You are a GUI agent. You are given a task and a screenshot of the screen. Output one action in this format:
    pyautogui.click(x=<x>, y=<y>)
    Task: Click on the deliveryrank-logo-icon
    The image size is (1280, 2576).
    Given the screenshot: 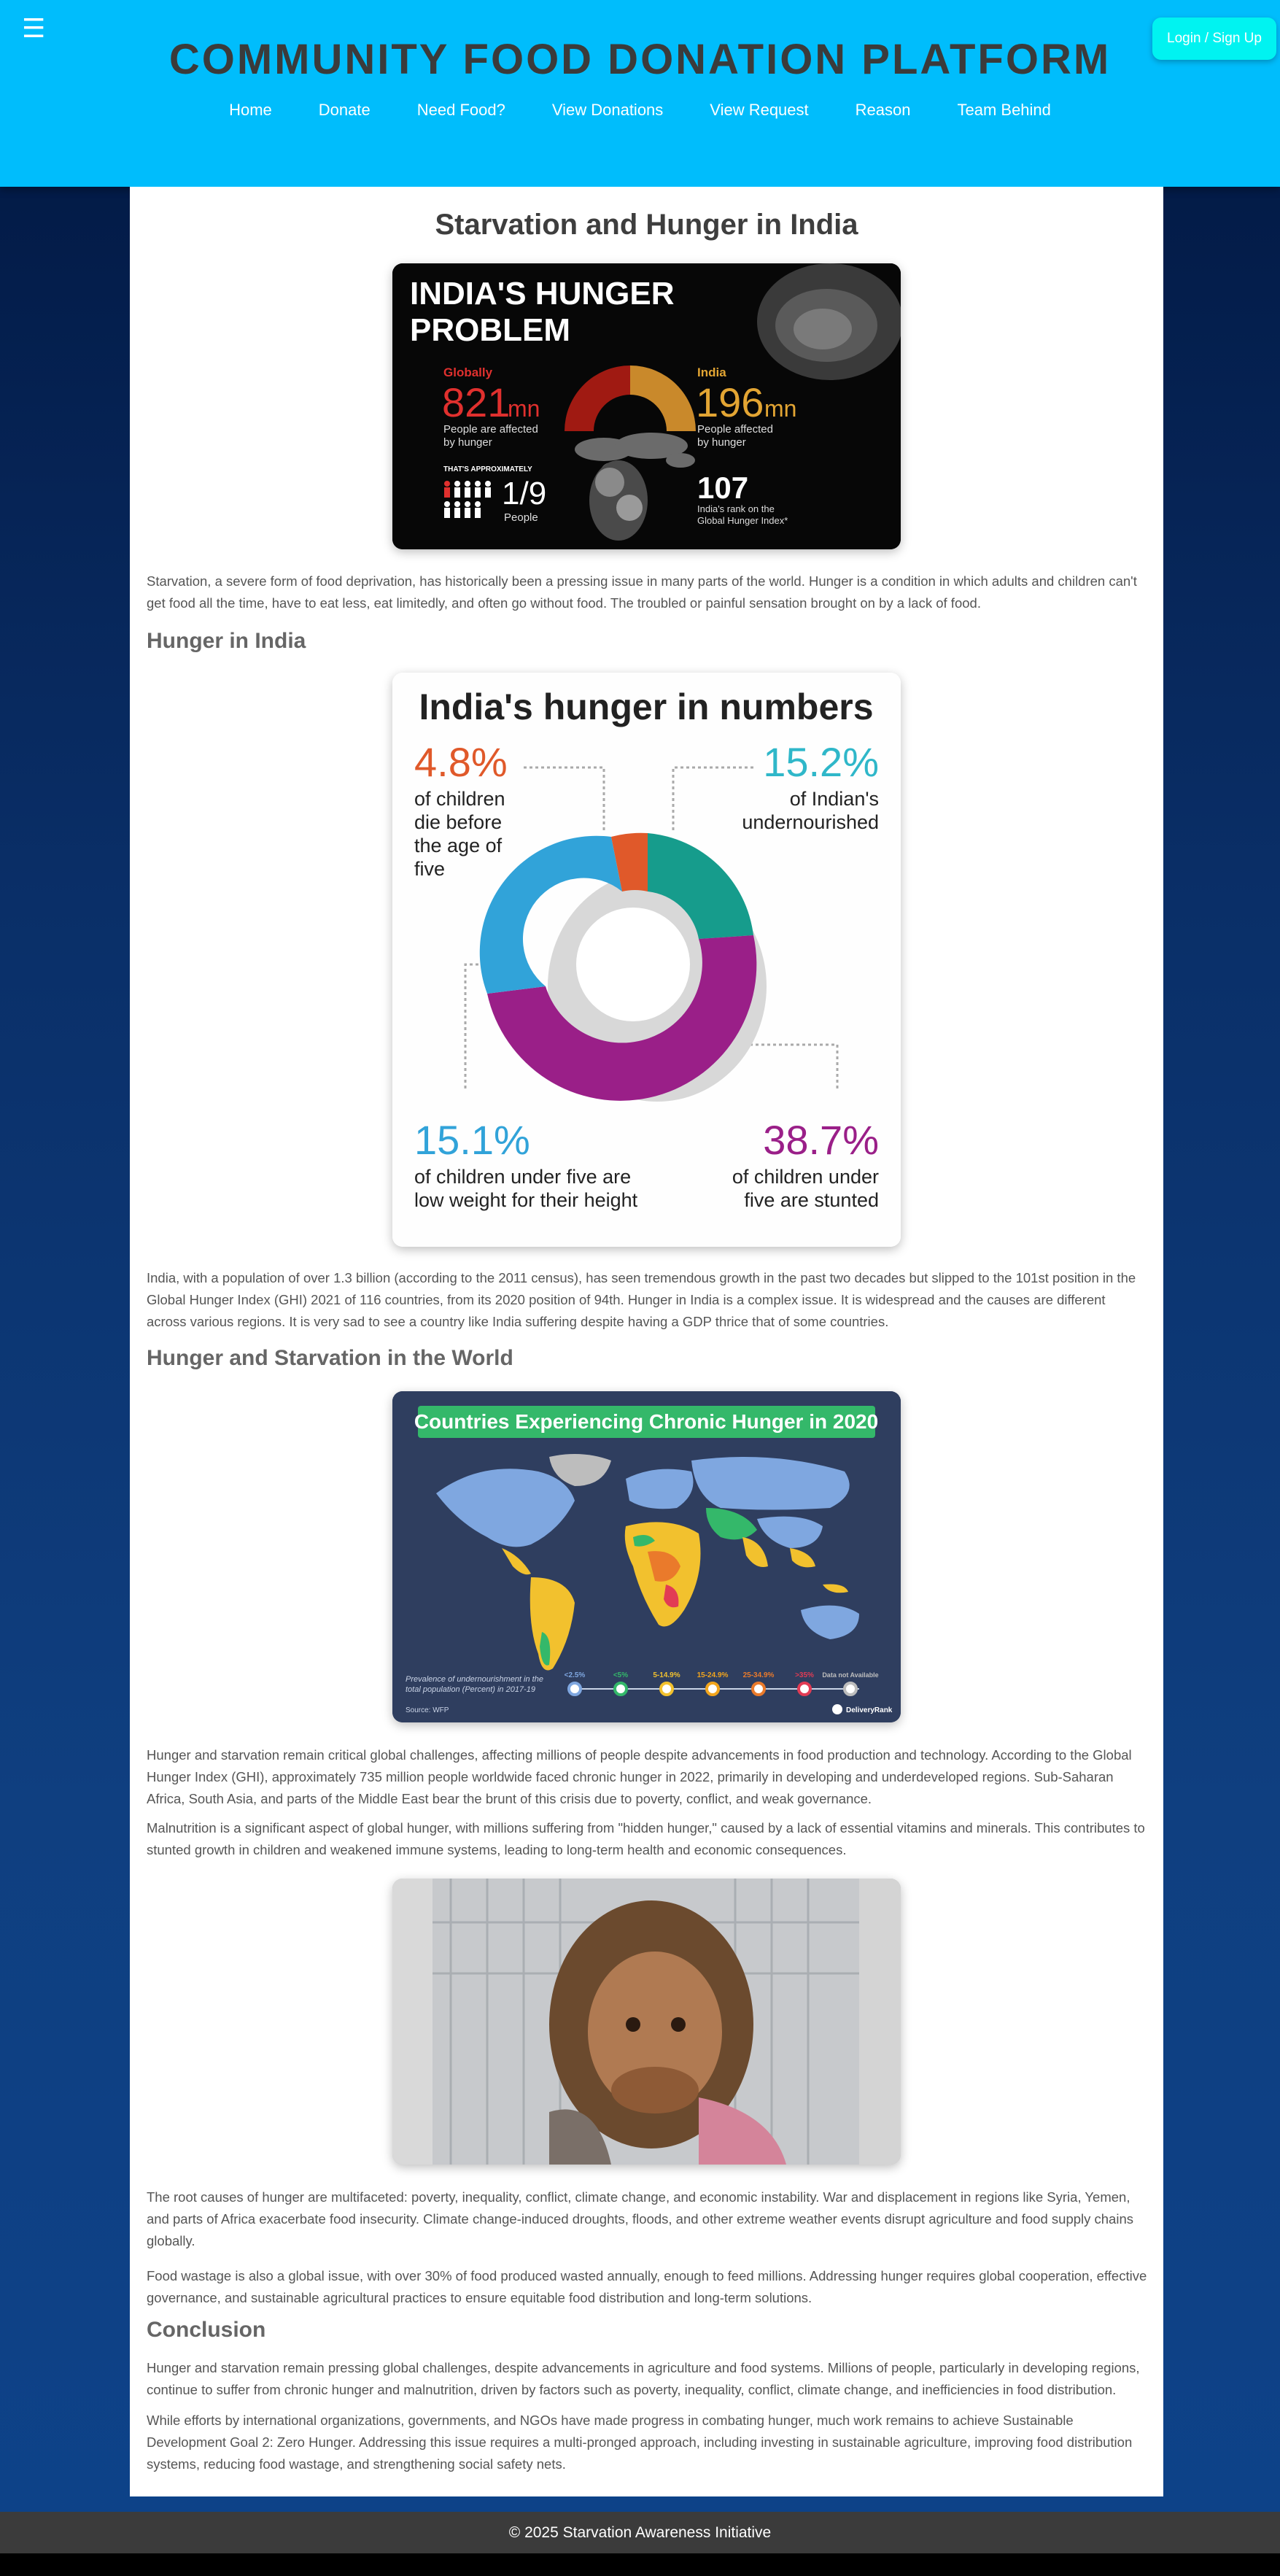 What is the action you would take?
    pyautogui.click(x=837, y=1709)
    